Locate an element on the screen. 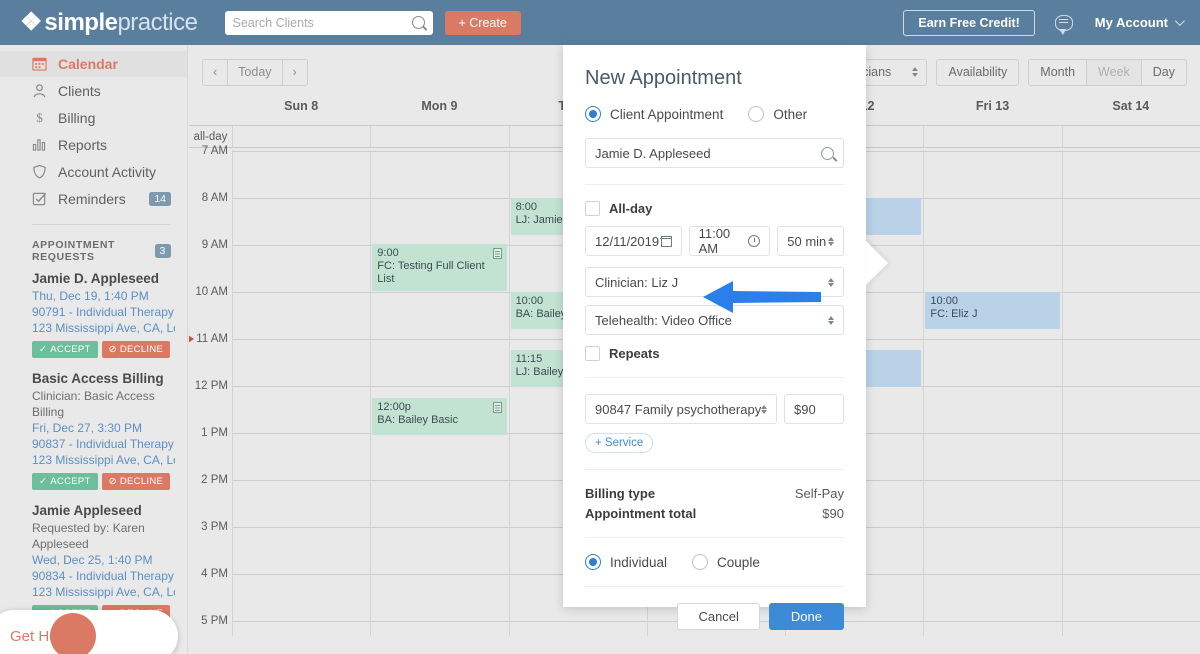 Image resolution: width=1200 pixels, height=654 pixels. time-label: 3 PM is located at coordinates (214, 527).